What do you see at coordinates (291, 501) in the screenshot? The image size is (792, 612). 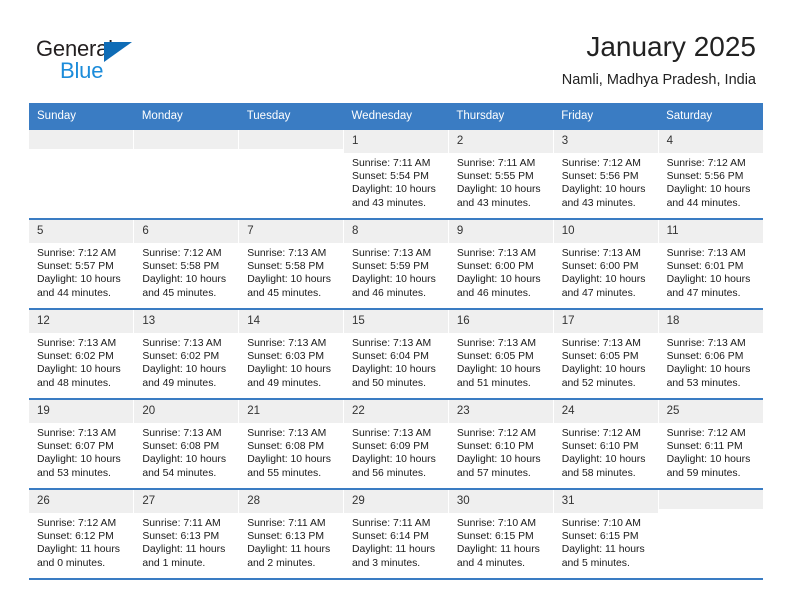 I see `day-number: 28` at bounding box center [291, 501].